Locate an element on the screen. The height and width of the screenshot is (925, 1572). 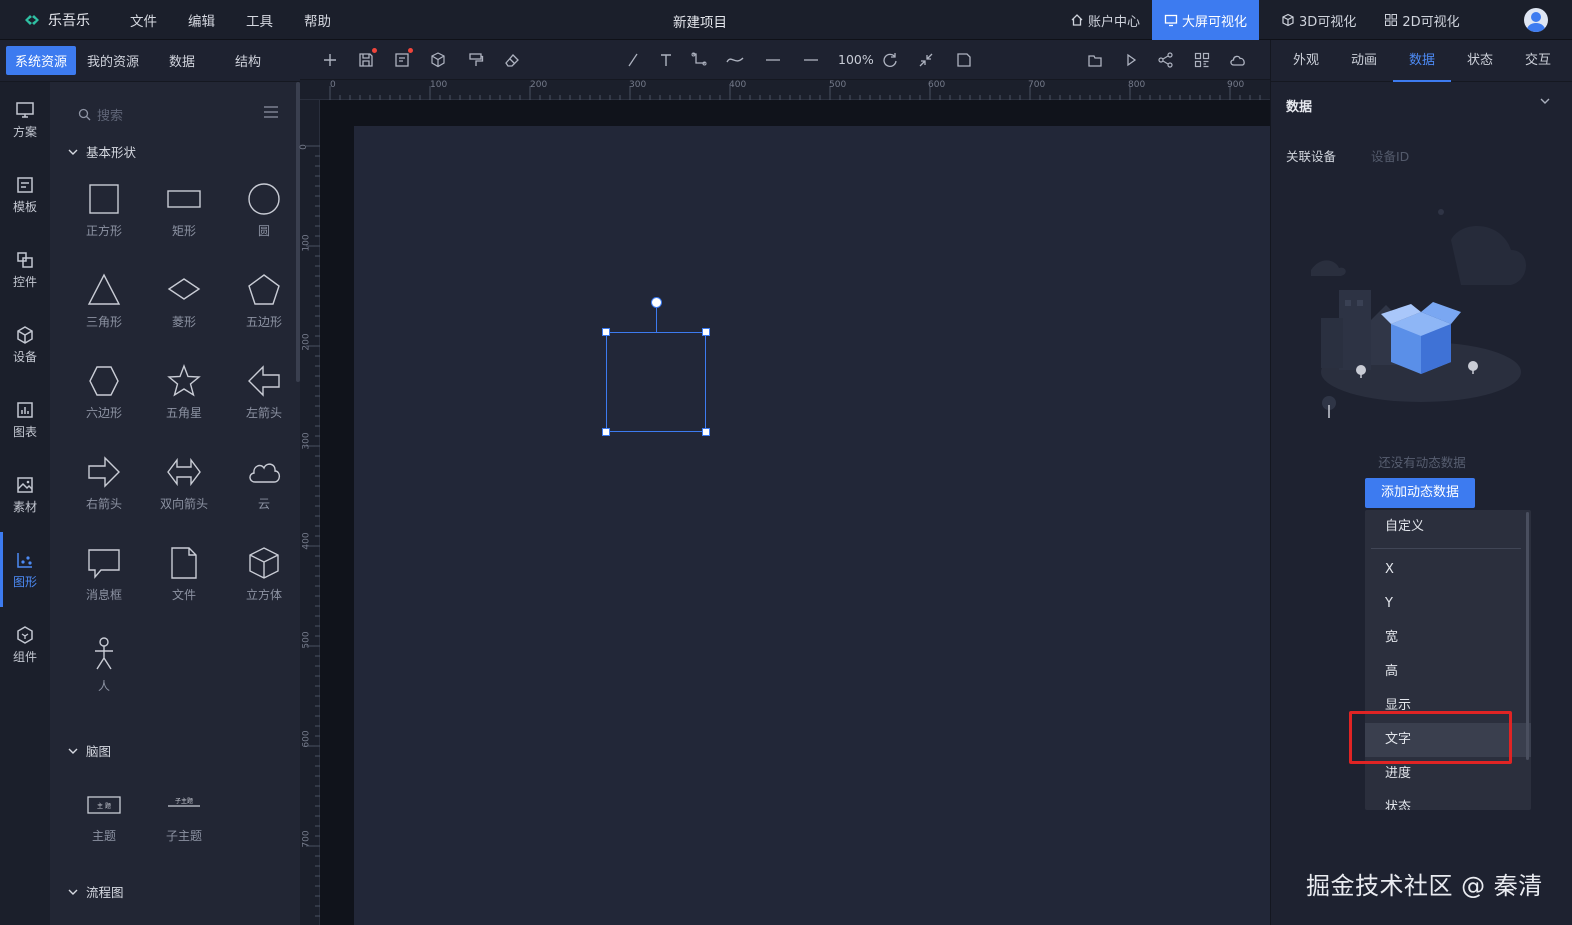
shape-rectangle: 矩形 is located at coordinates (184, 219).